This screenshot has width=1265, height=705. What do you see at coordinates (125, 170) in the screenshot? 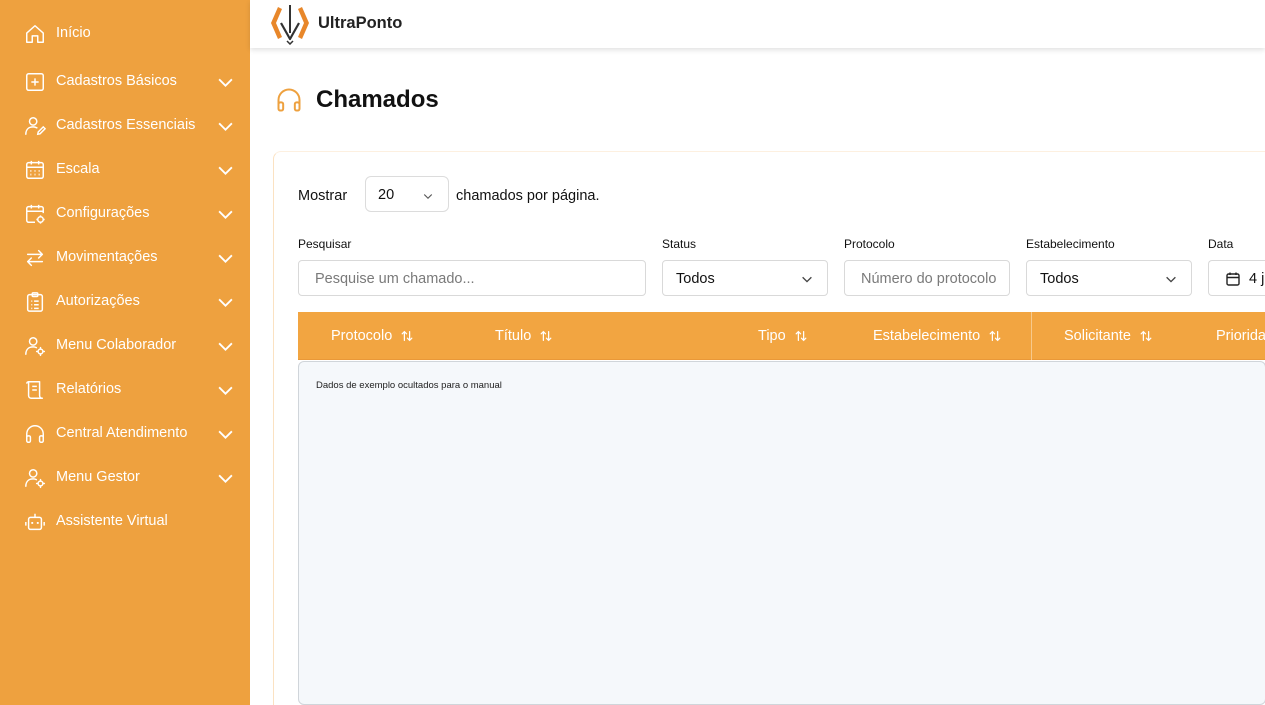
I see `sidebar-item-escala: Escala` at bounding box center [125, 170].